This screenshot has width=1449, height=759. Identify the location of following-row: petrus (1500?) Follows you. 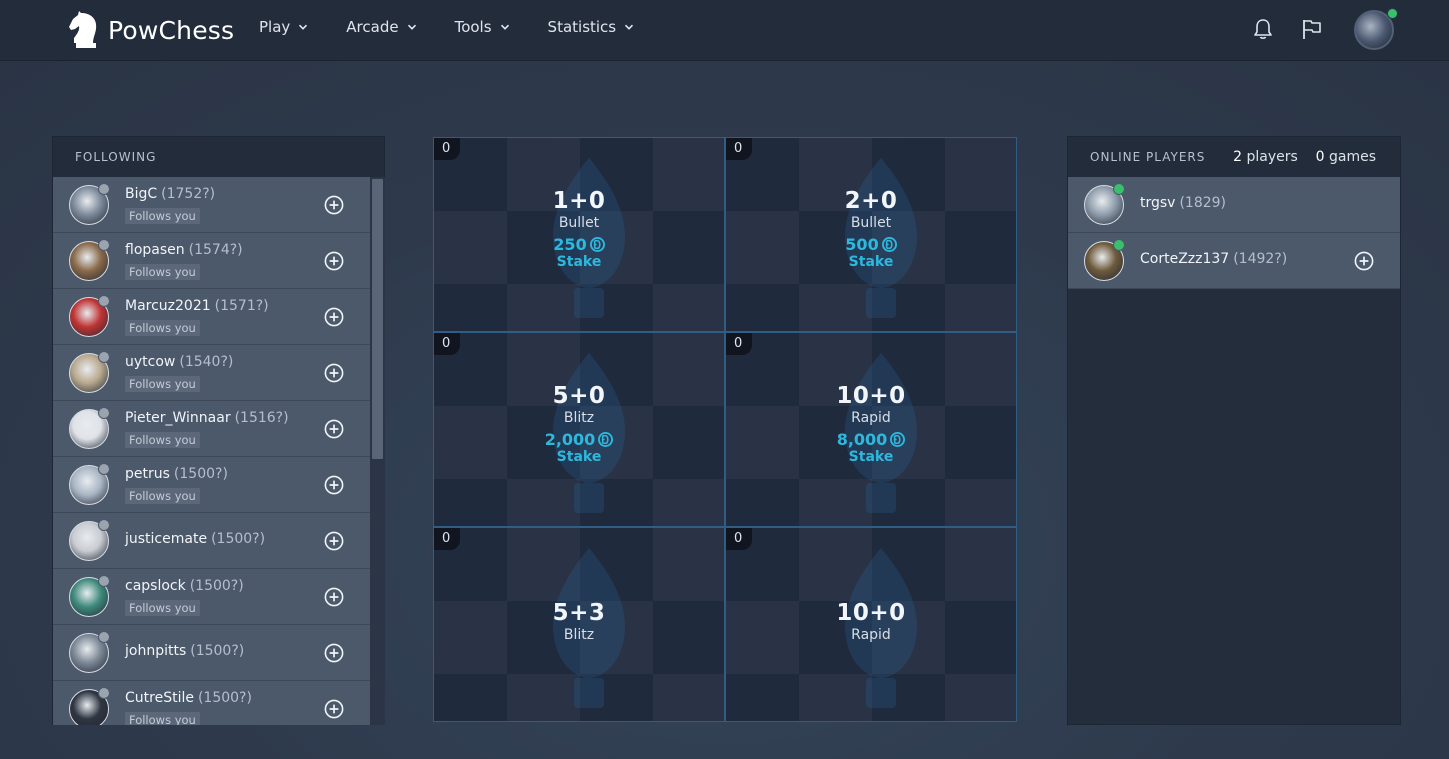
(211, 485).